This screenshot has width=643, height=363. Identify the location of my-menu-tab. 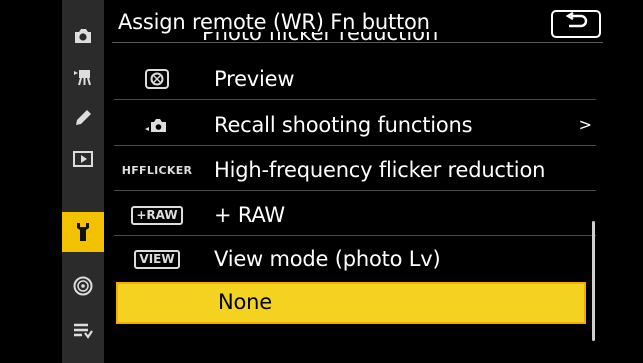
(83, 330).